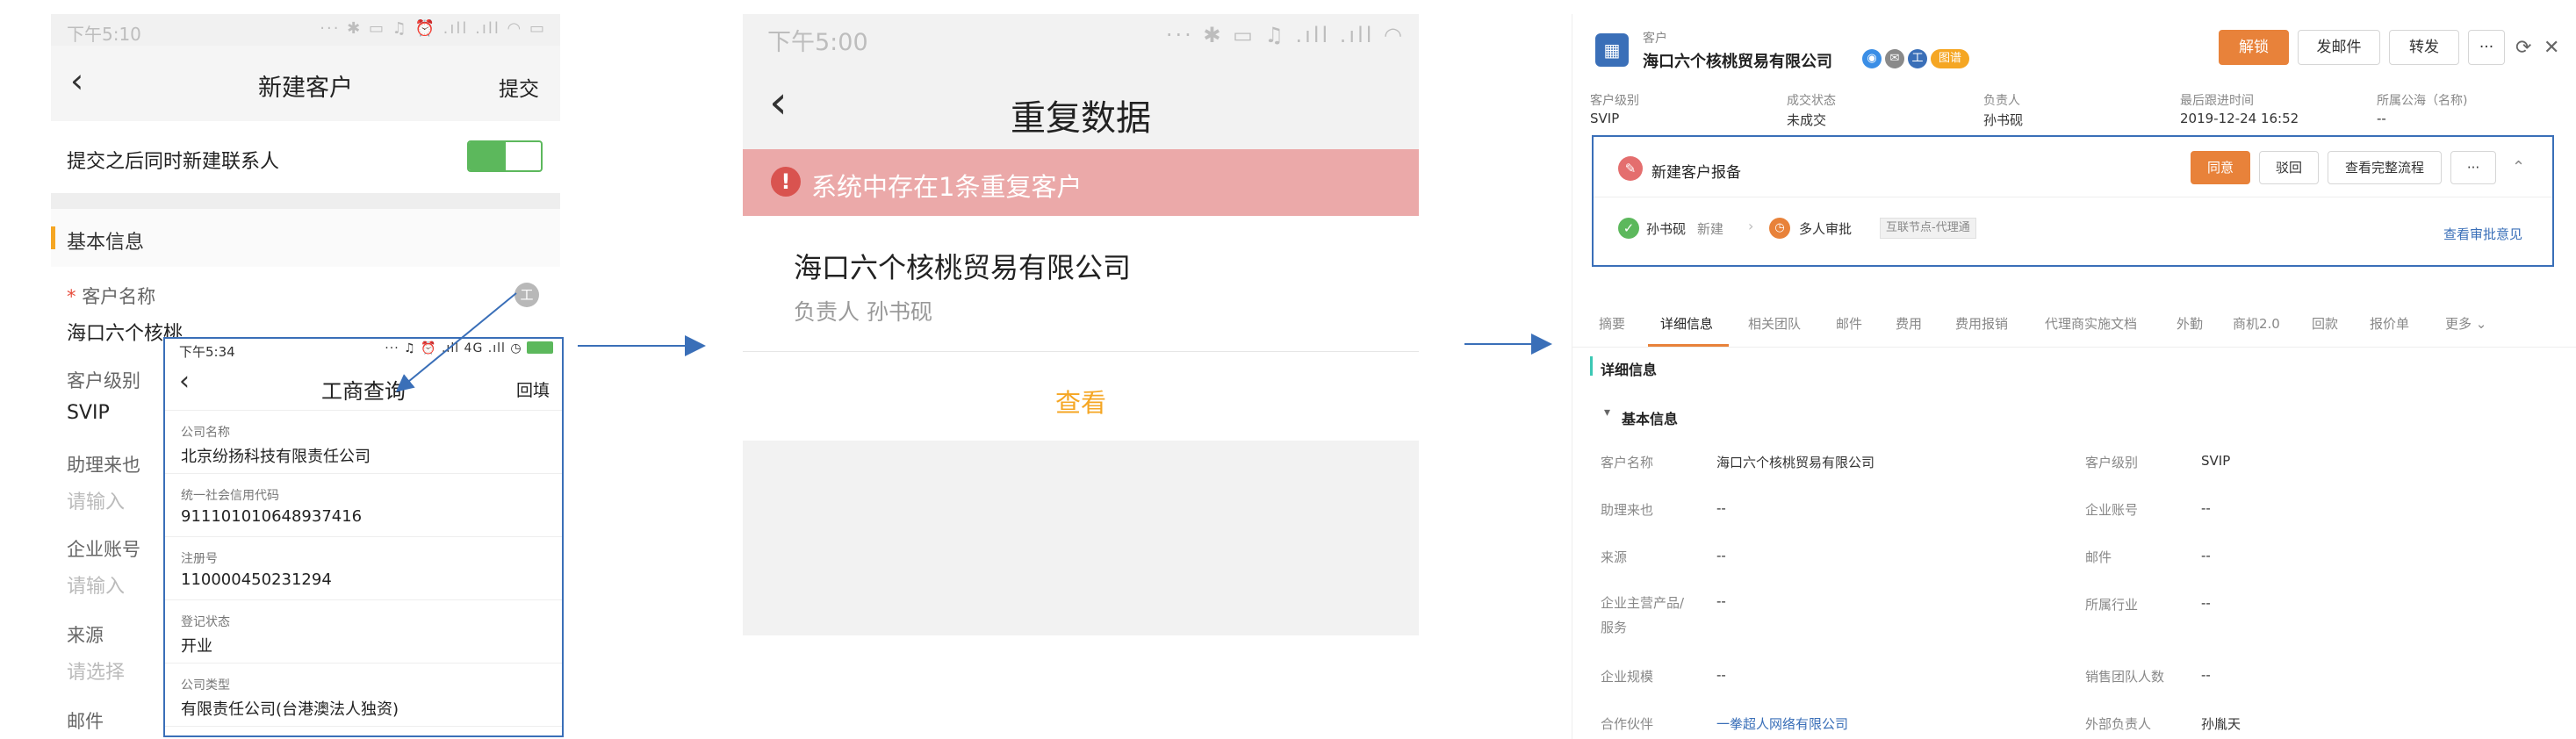 This screenshot has width=2576, height=739. Describe the element at coordinates (1614, 557) in the screenshot. I see `field-label: 来源` at that location.